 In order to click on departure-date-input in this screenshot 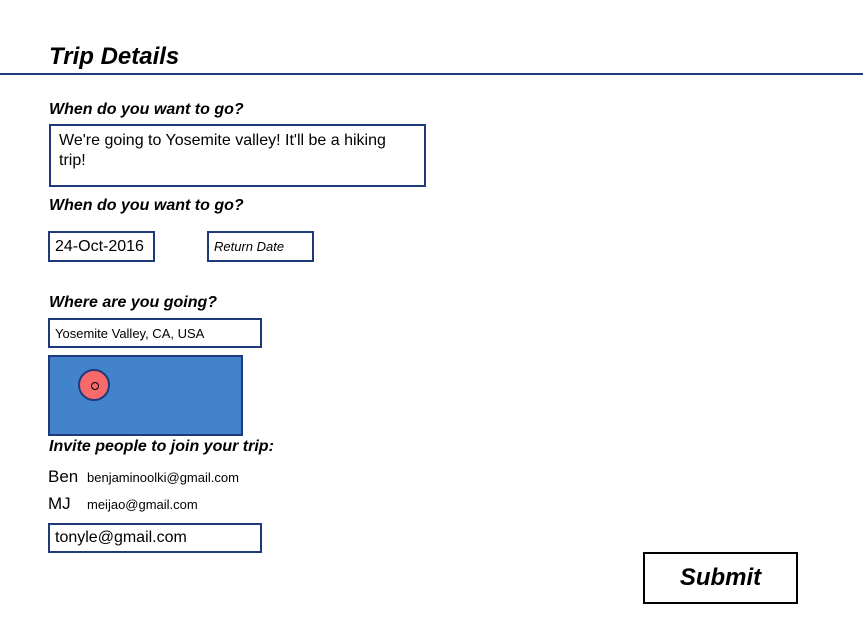, I will do `click(101, 246)`.